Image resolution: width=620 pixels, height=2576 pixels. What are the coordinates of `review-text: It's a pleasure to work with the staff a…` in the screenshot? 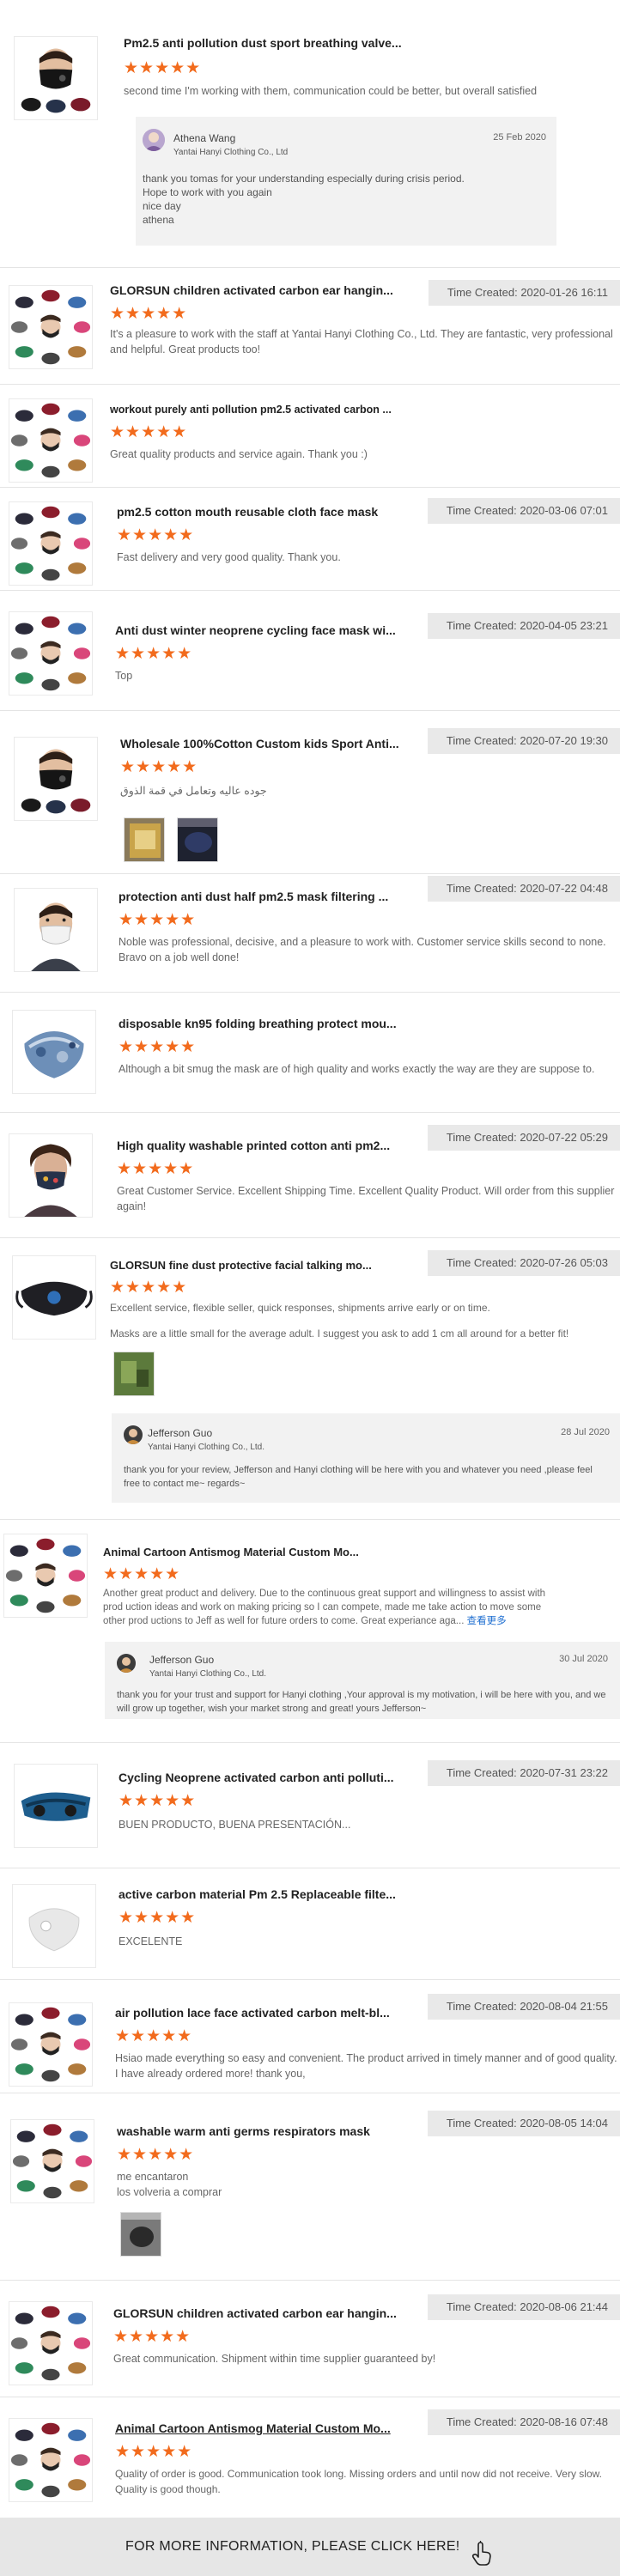 It's located at (361, 342).